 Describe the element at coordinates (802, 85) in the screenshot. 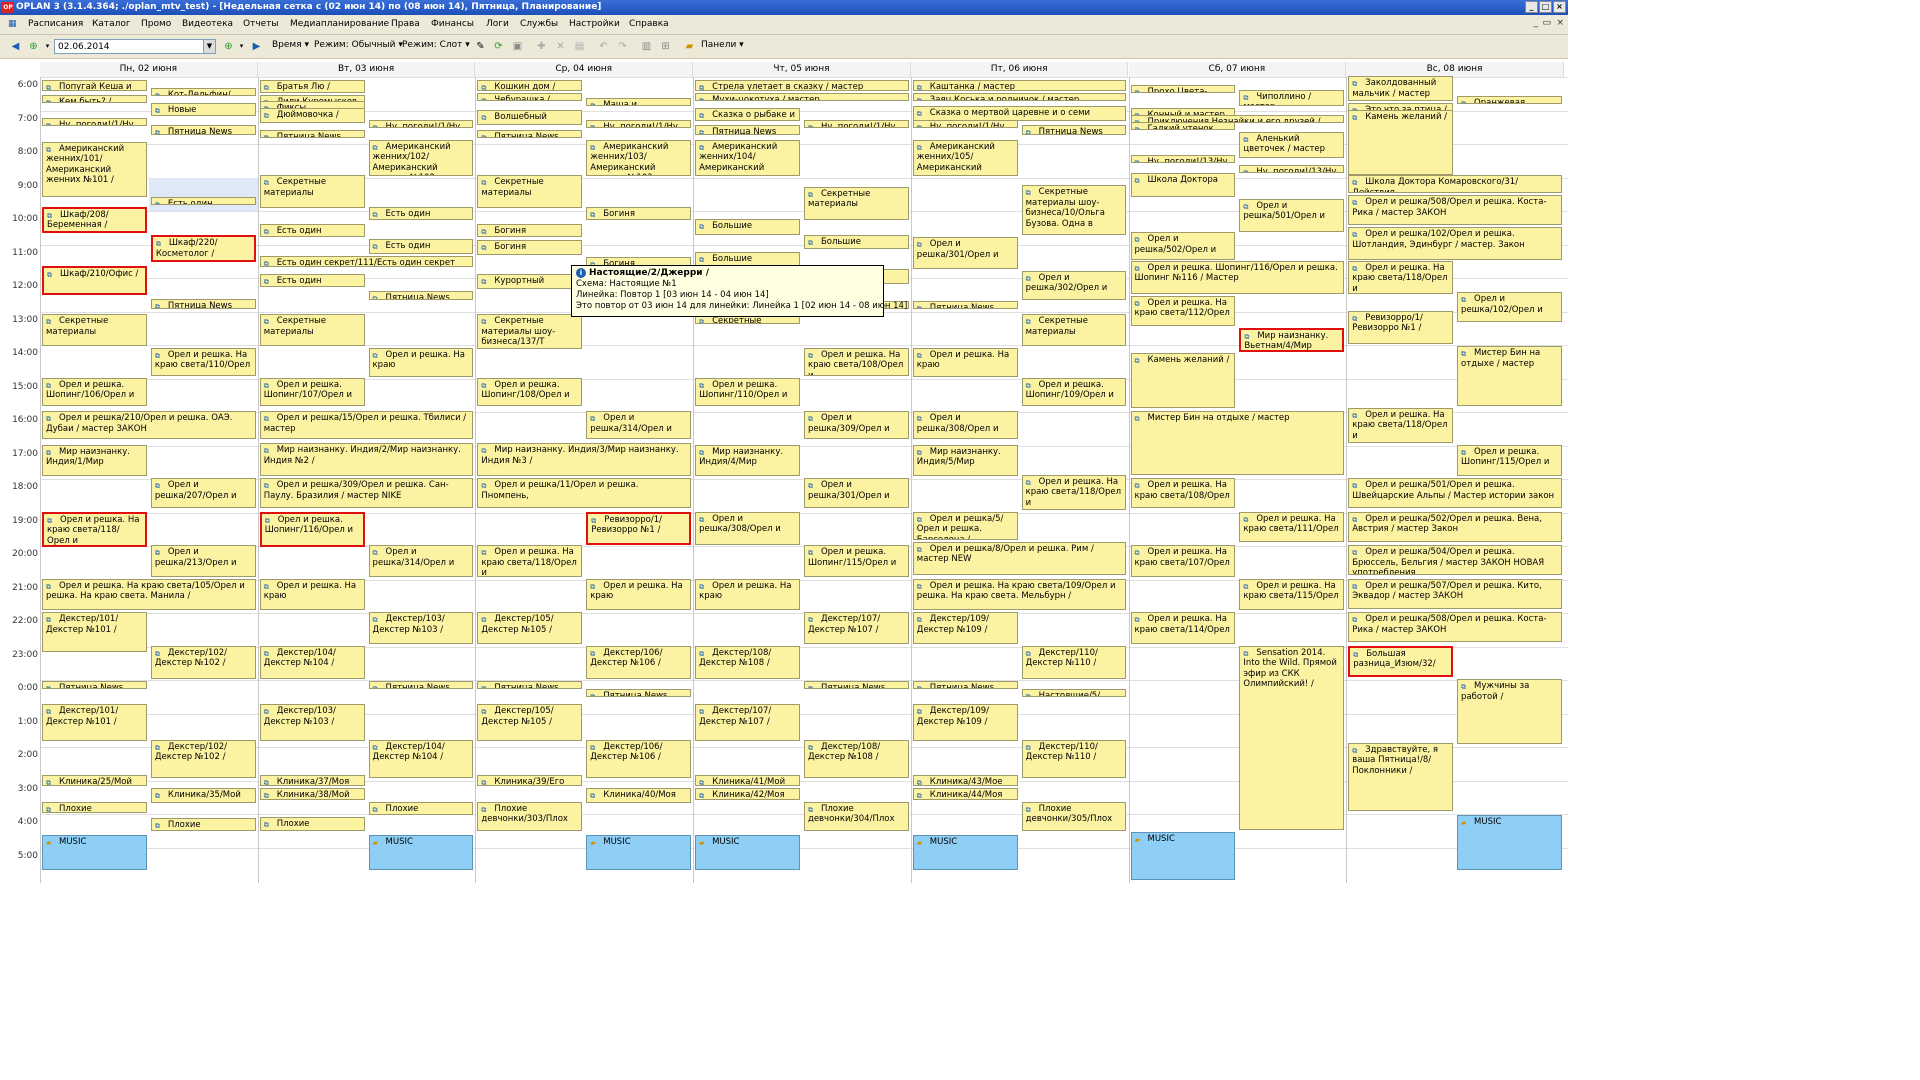

I see `program-block: ⧉ Стрела улетает в сказку / мастер` at that location.